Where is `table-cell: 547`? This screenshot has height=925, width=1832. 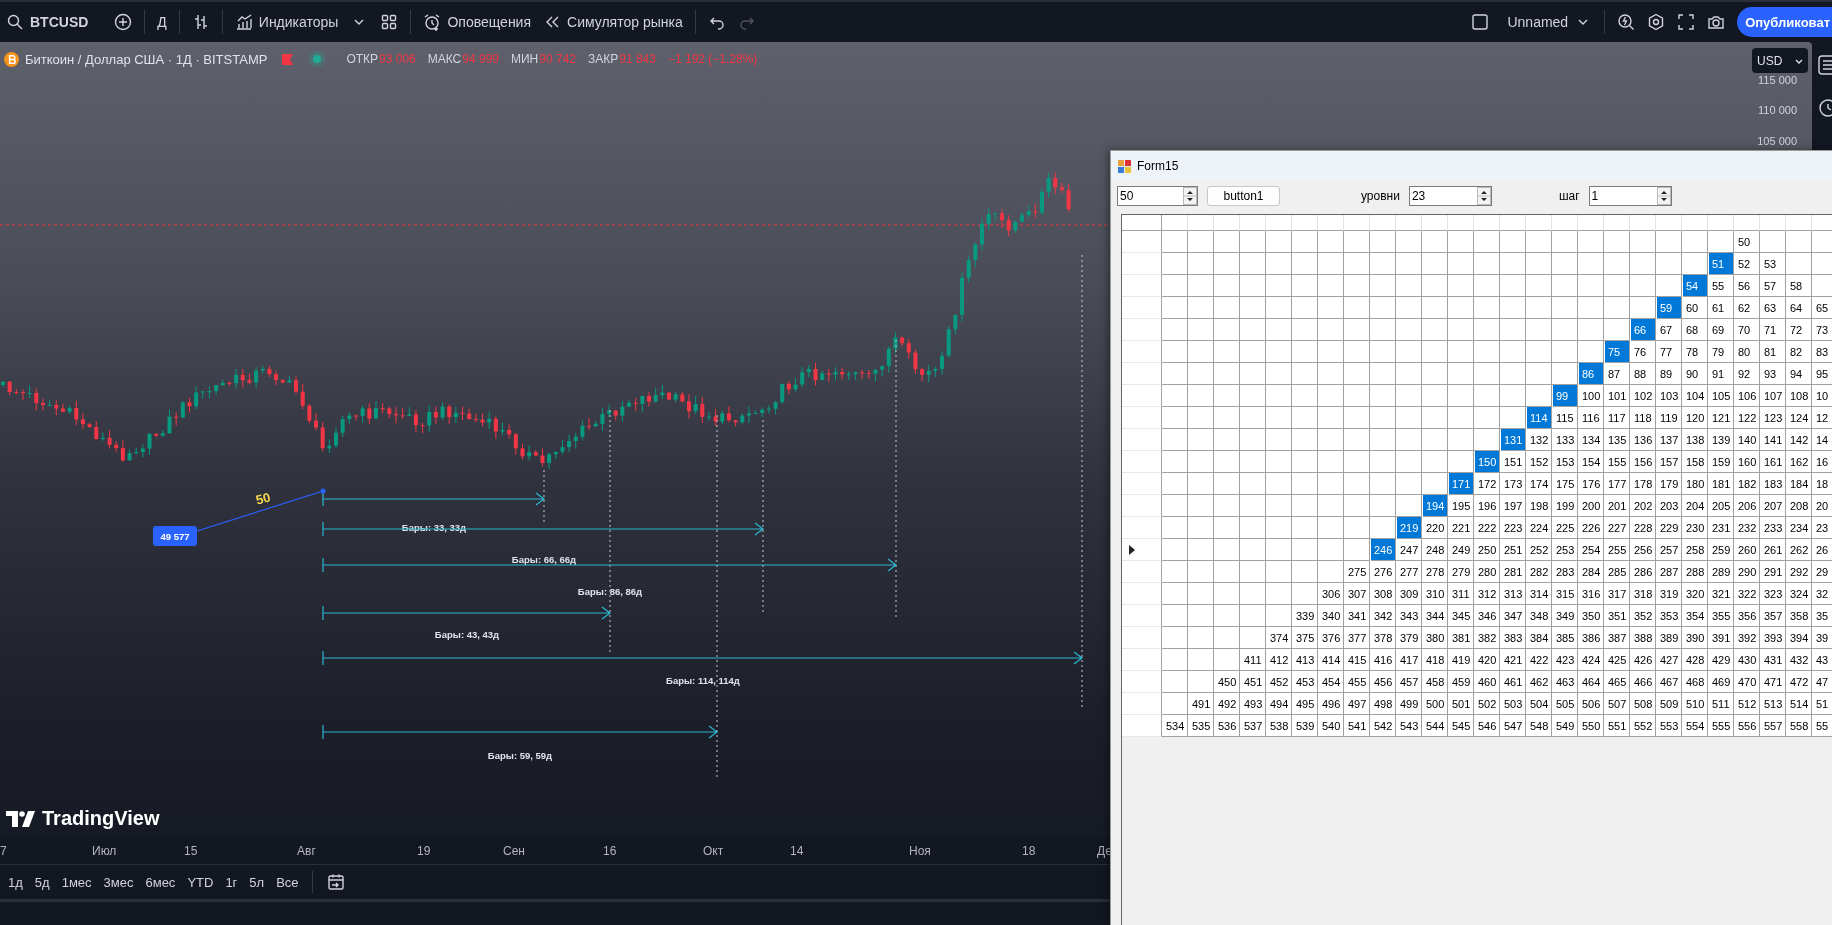 table-cell: 547 is located at coordinates (1513, 726).